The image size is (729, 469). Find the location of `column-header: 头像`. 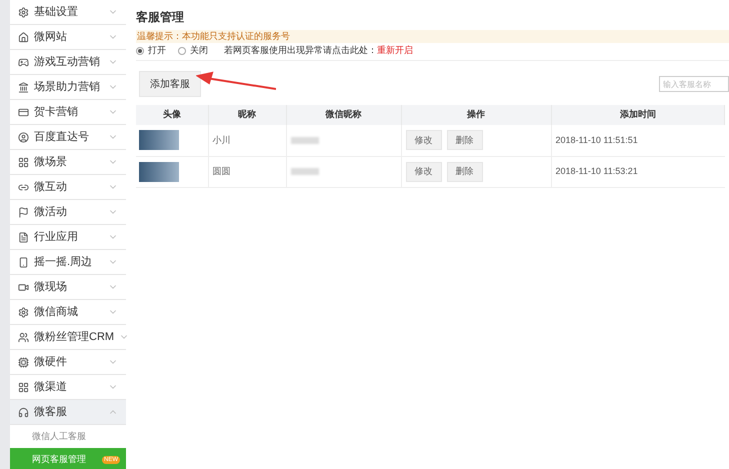

column-header: 头像 is located at coordinates (172, 115).